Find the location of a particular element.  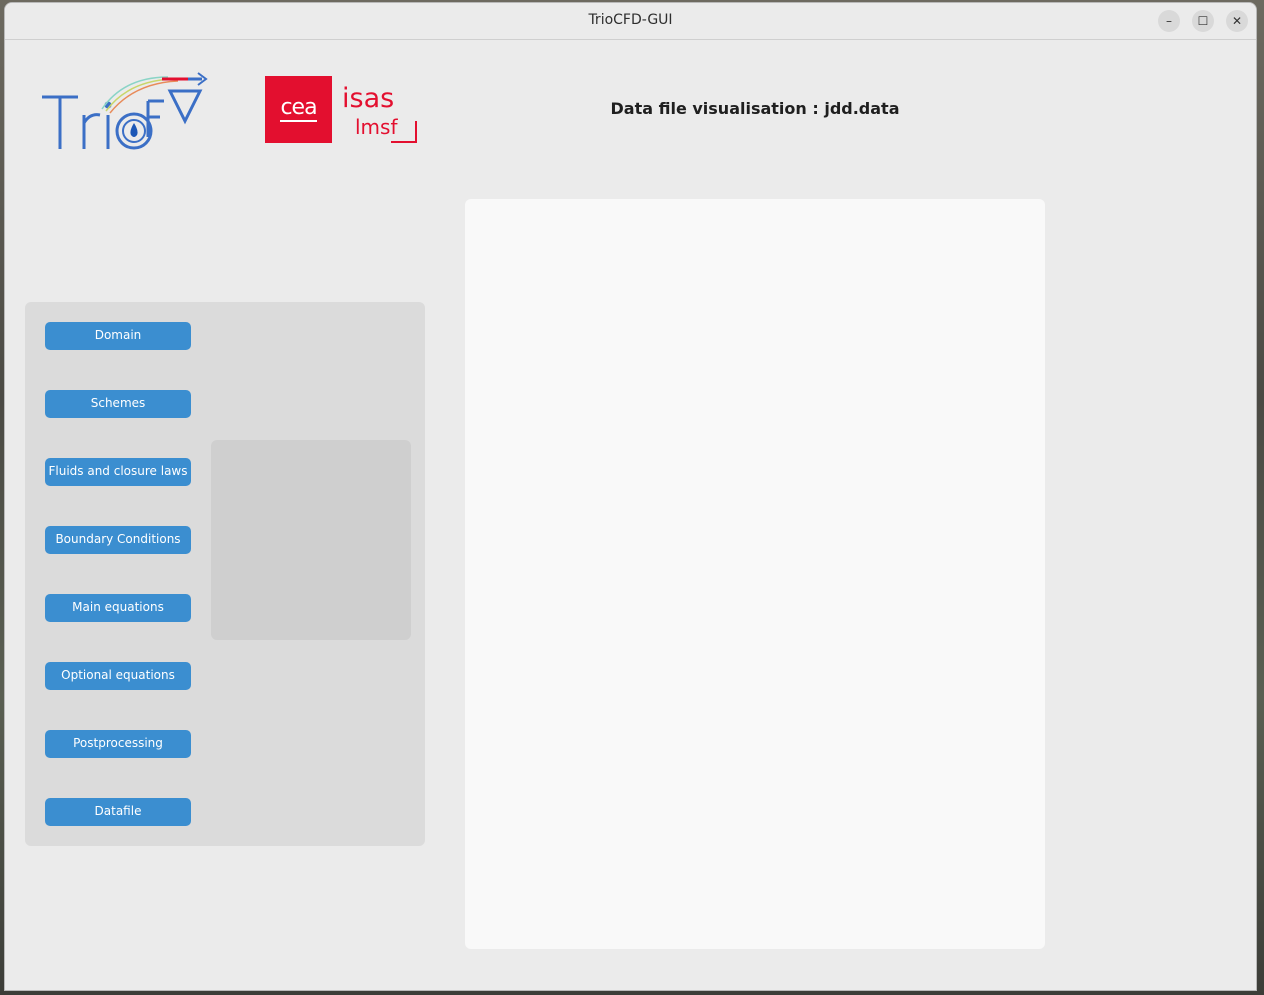

window-title: TrioCFD-GUI is located at coordinates (630, 20).